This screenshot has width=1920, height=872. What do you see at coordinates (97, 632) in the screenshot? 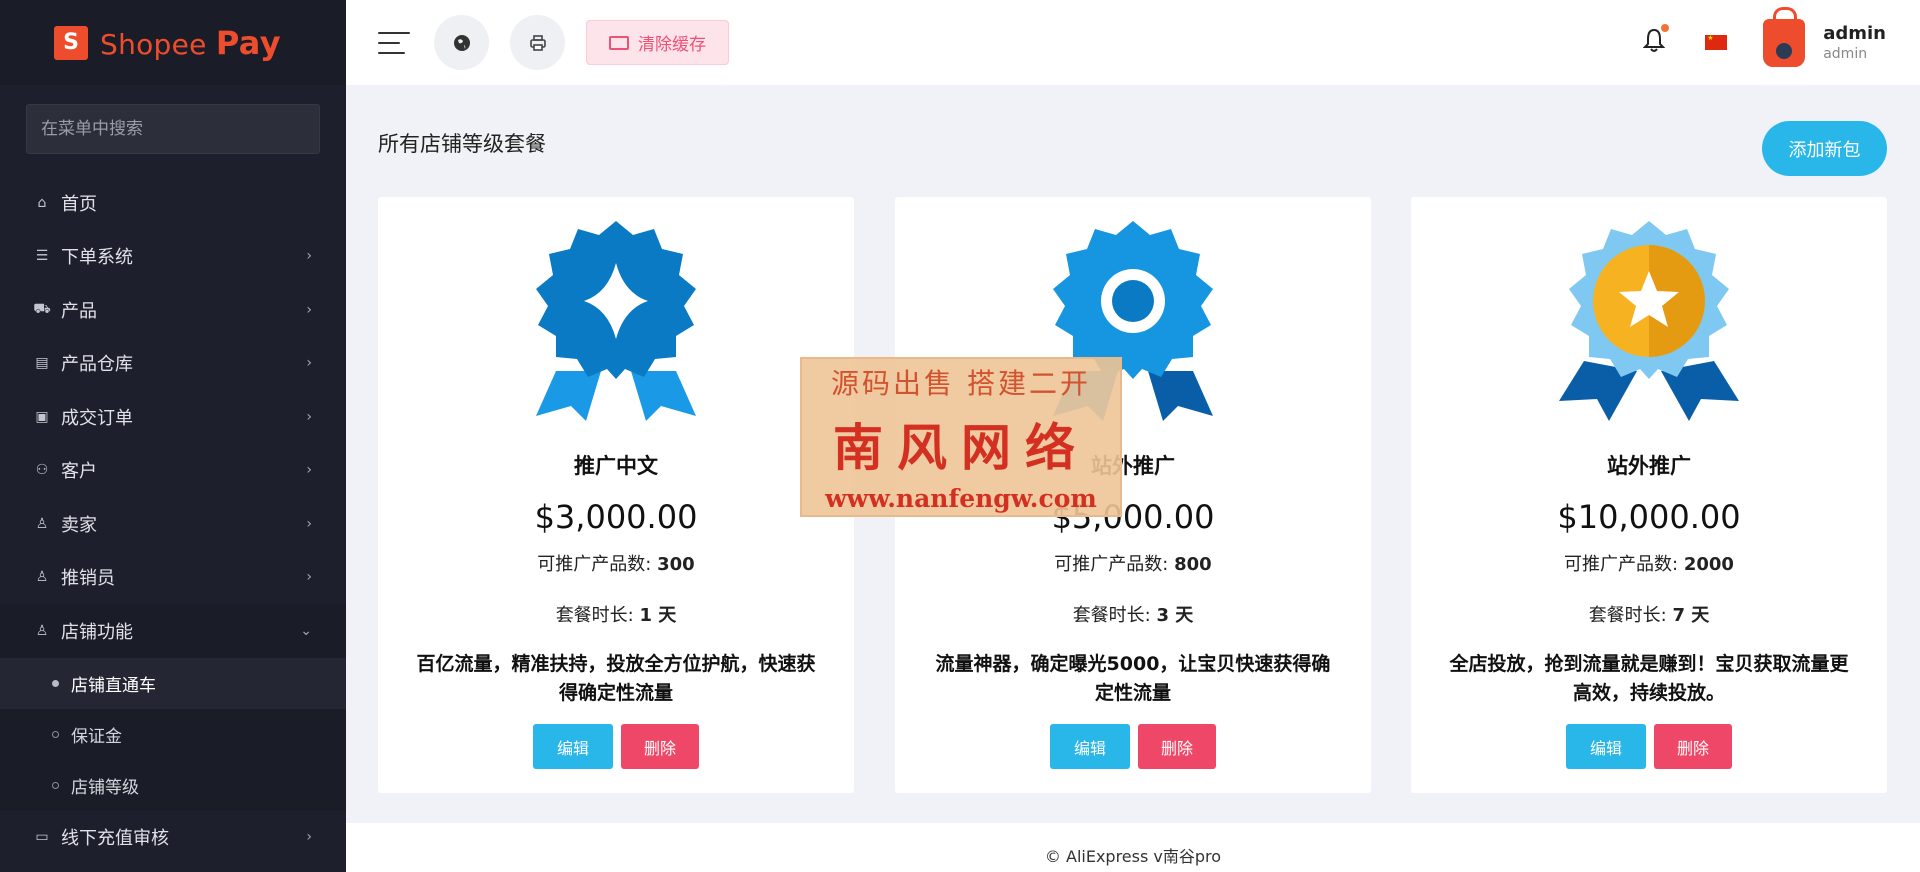
I see `sidebar-item-label: 店铺功能` at bounding box center [97, 632].